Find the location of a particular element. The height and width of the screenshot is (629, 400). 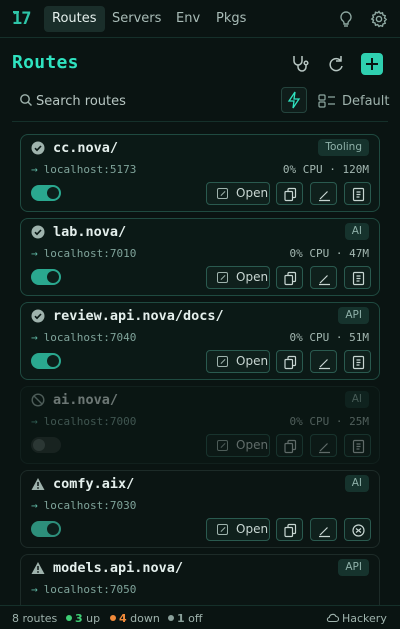

bolt-icon is located at coordinates (294, 100).